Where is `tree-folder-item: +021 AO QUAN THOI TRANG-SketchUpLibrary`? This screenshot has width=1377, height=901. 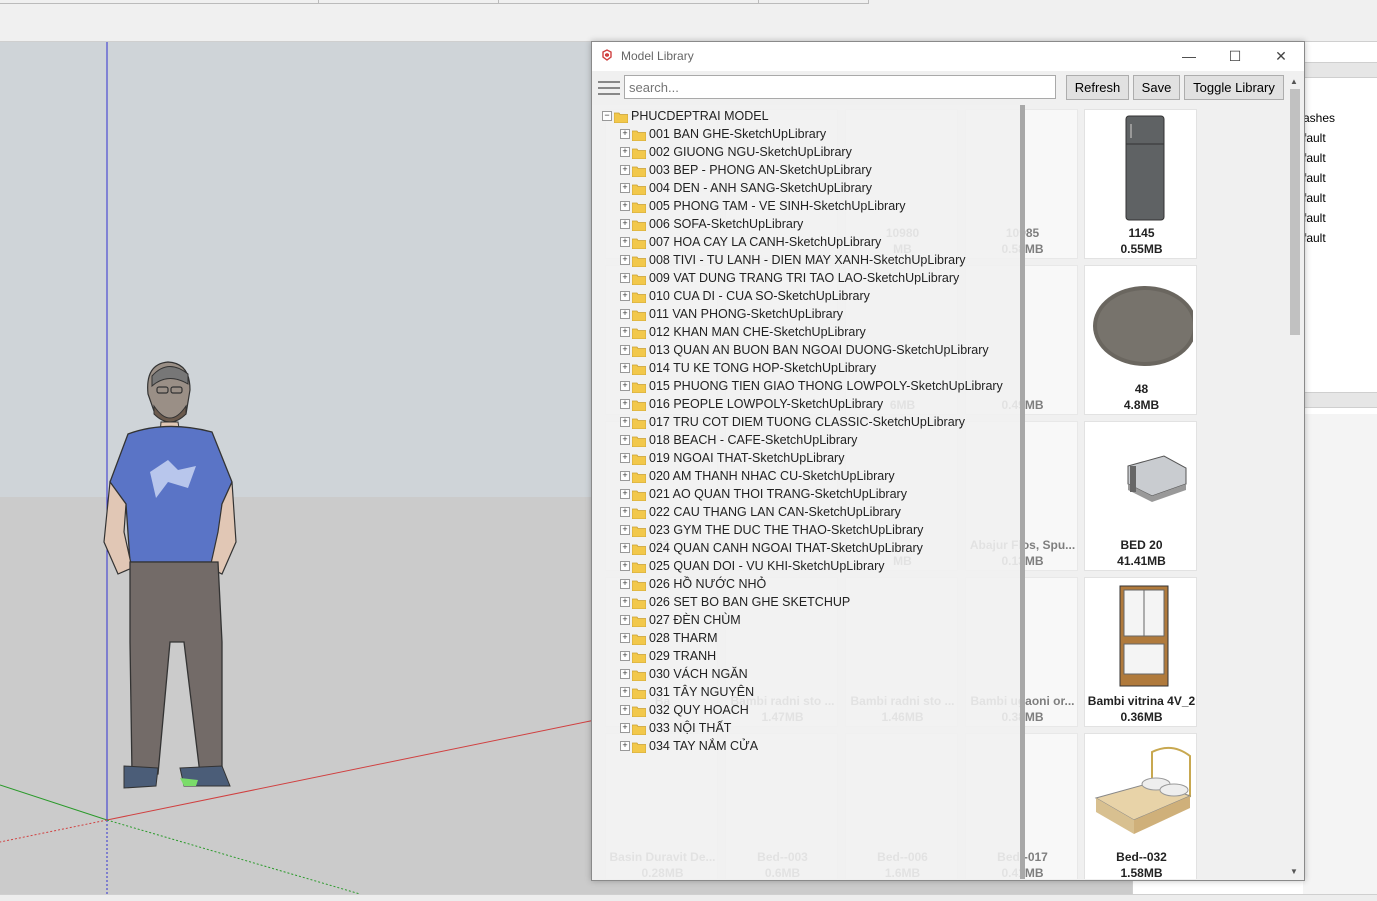 tree-folder-item: +021 AO QUAN THOI TRANG-SketchUpLibrary is located at coordinates (807, 494).